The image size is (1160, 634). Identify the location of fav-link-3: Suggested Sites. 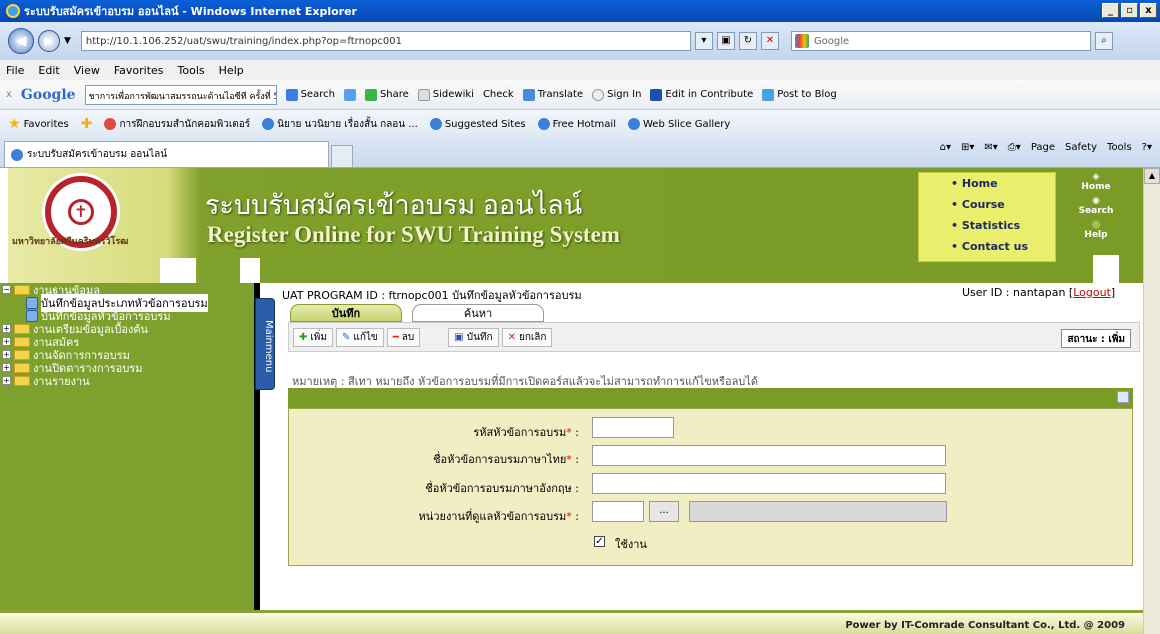
(477, 124).